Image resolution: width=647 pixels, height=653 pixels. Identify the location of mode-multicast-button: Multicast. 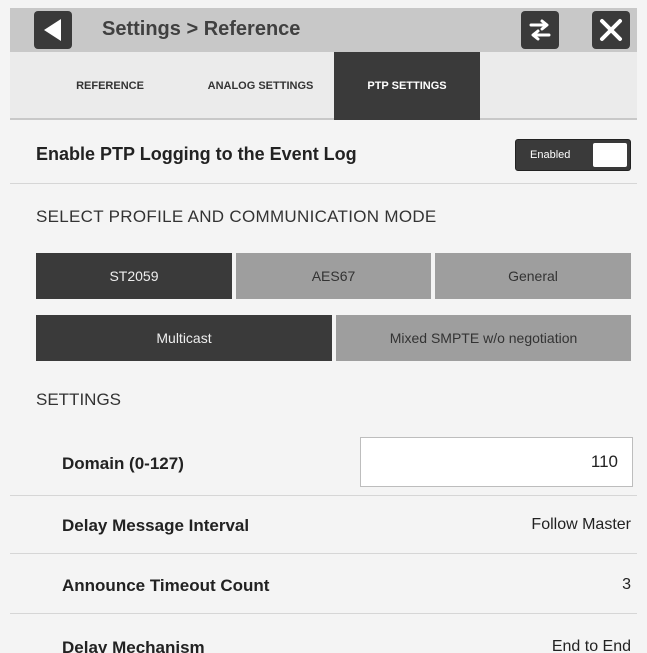
(184, 338).